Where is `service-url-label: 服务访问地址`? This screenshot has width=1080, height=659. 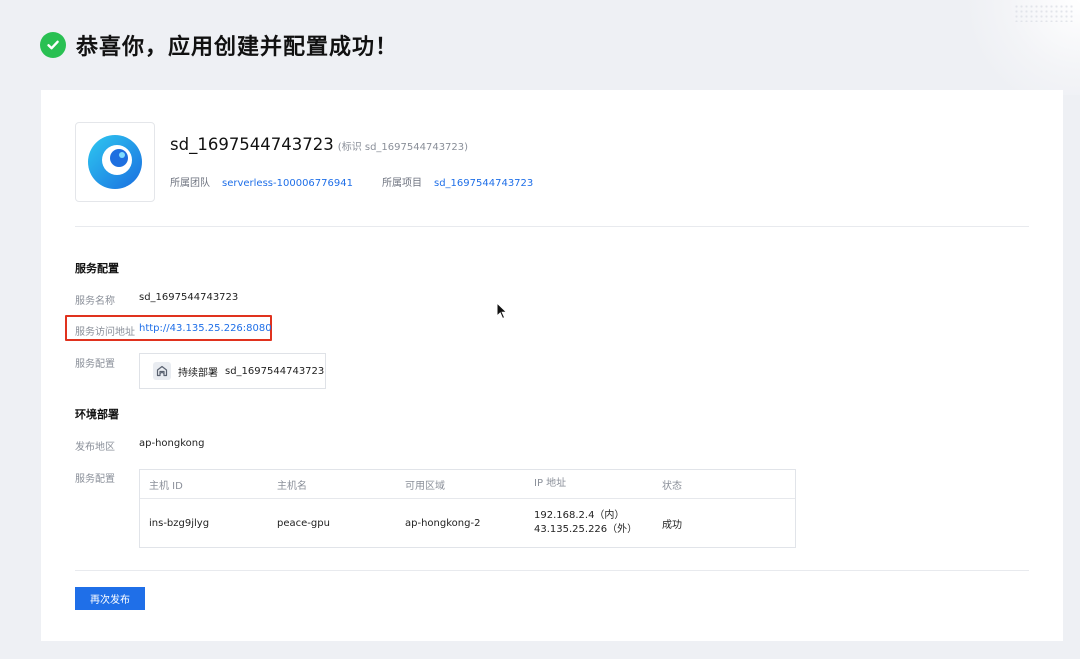 service-url-label: 服务访问地址 is located at coordinates (105, 332).